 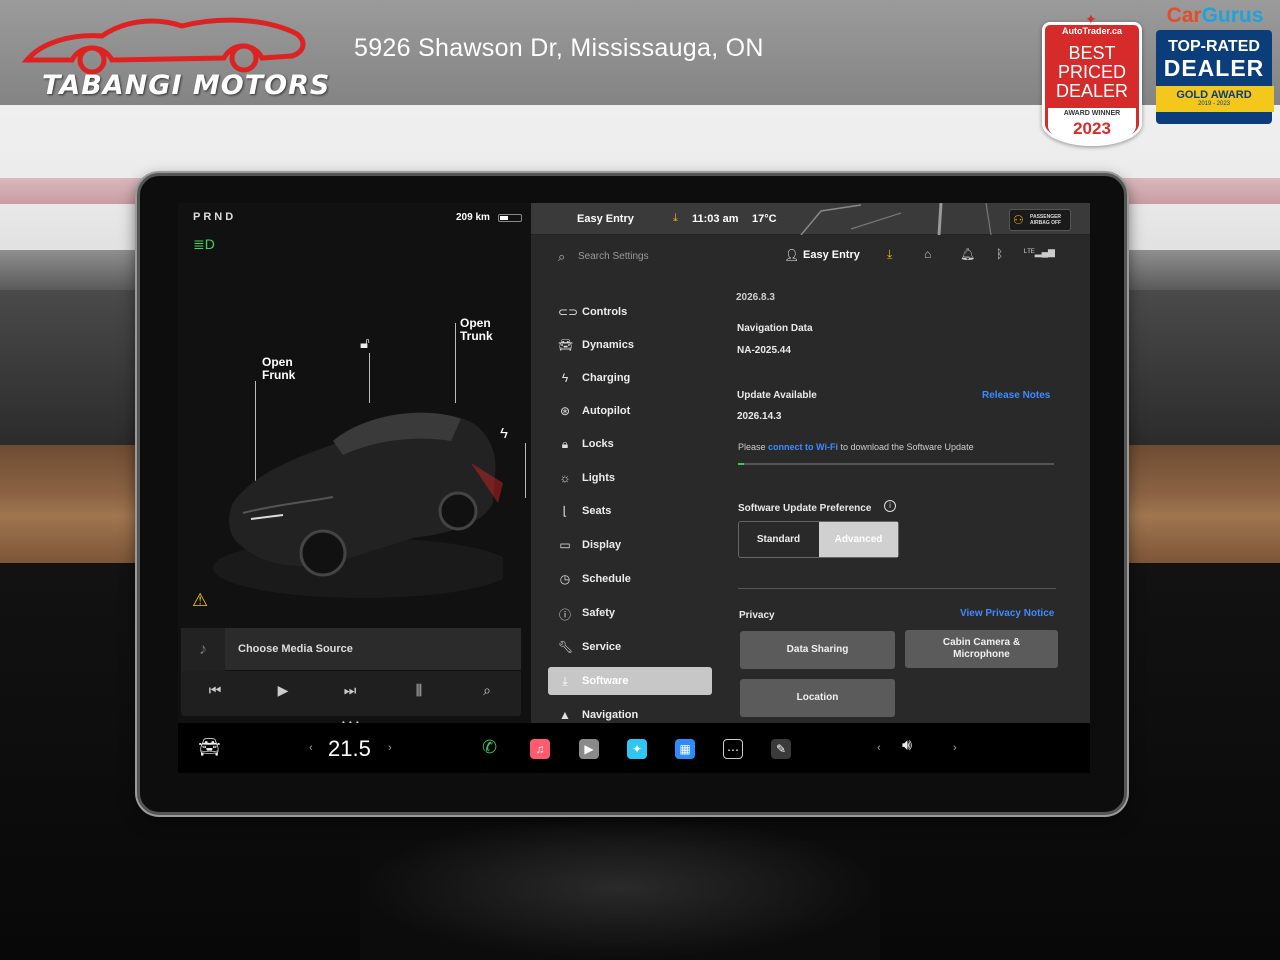 What do you see at coordinates (831, 255) in the screenshot?
I see `profile-name: Easy Entry` at bounding box center [831, 255].